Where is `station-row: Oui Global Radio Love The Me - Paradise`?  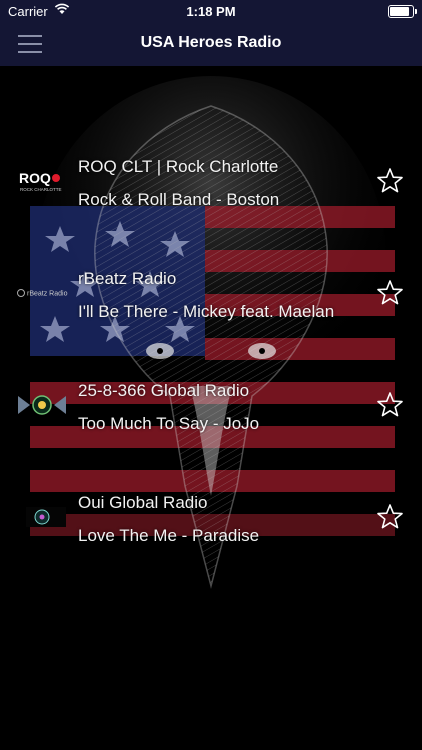 station-row: Oui Global Radio Love The Me - Paradise is located at coordinates (211, 518).